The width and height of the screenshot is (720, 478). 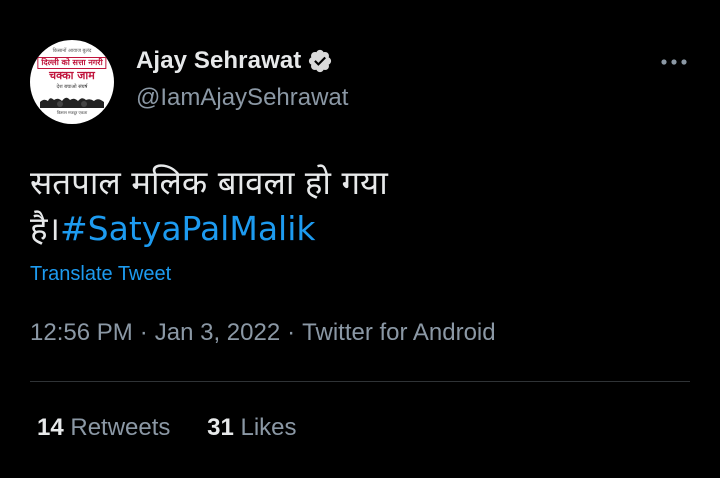 I want to click on verified-badge-icon, so click(x=320, y=61).